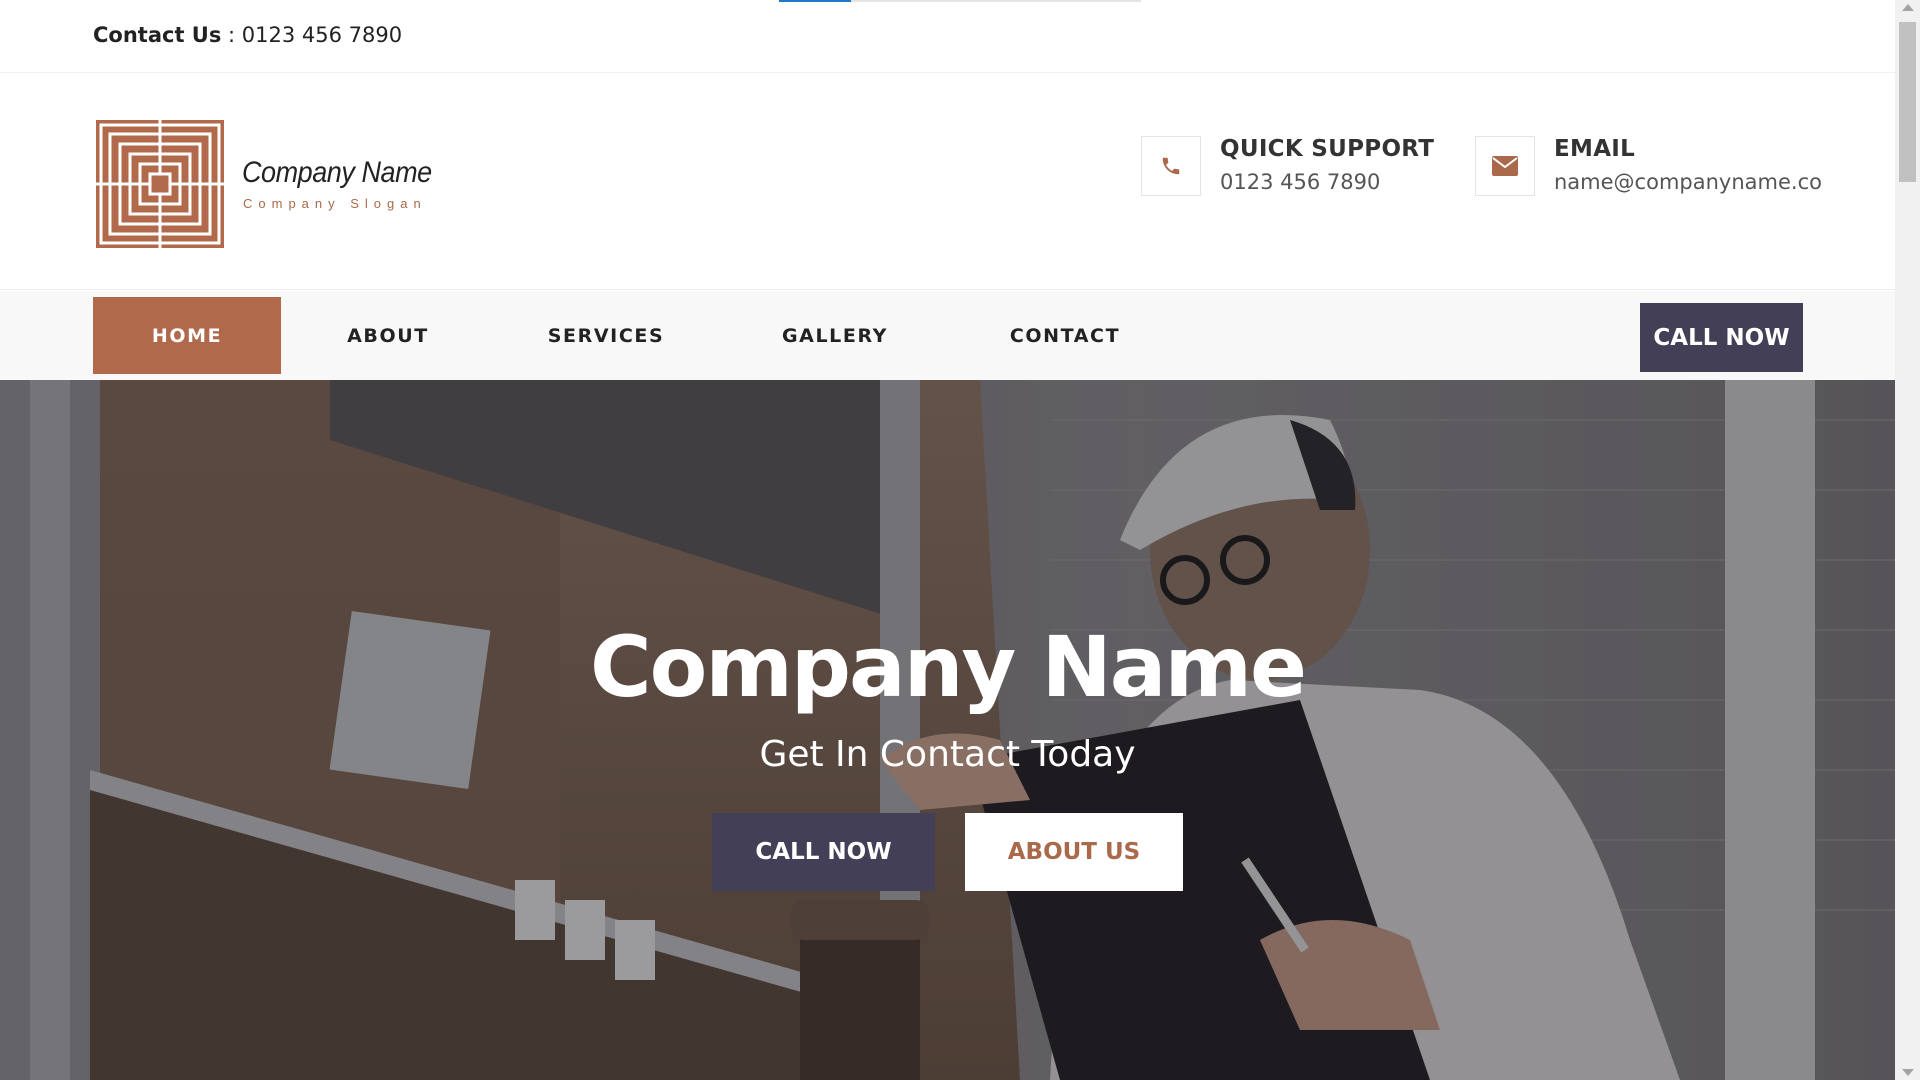 Image resolution: width=1920 pixels, height=1080 pixels. I want to click on nav-item-about: ABOUT, so click(388, 335).